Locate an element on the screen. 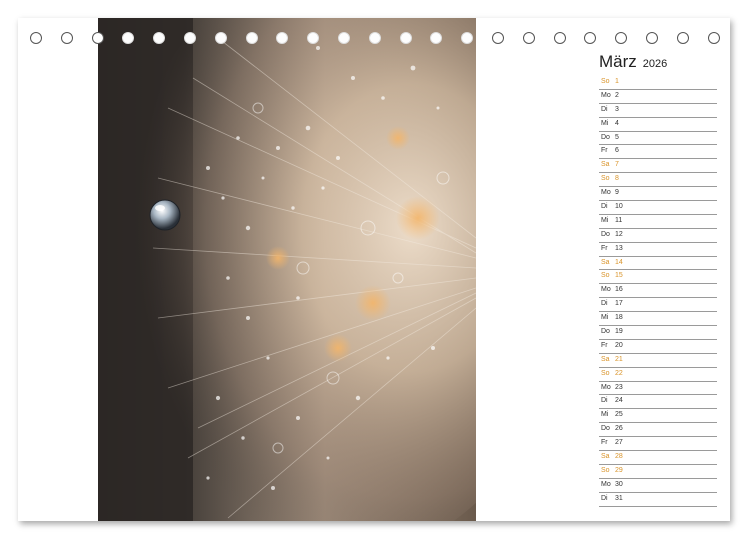 The width and height of the screenshot is (750, 539). day-row: So 8 is located at coordinates (658, 180).